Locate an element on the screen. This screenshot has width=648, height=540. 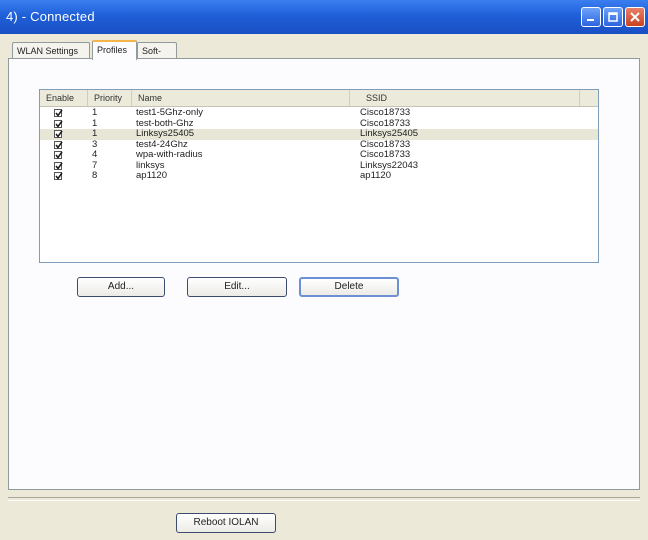
tab-wlan-settings: WLAN Settings is located at coordinates (51, 50).